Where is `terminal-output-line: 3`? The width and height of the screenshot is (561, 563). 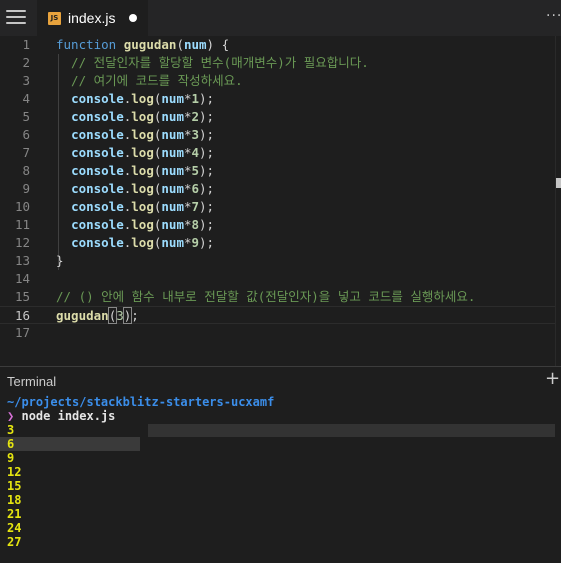
terminal-output-line: 3 is located at coordinates (11, 430).